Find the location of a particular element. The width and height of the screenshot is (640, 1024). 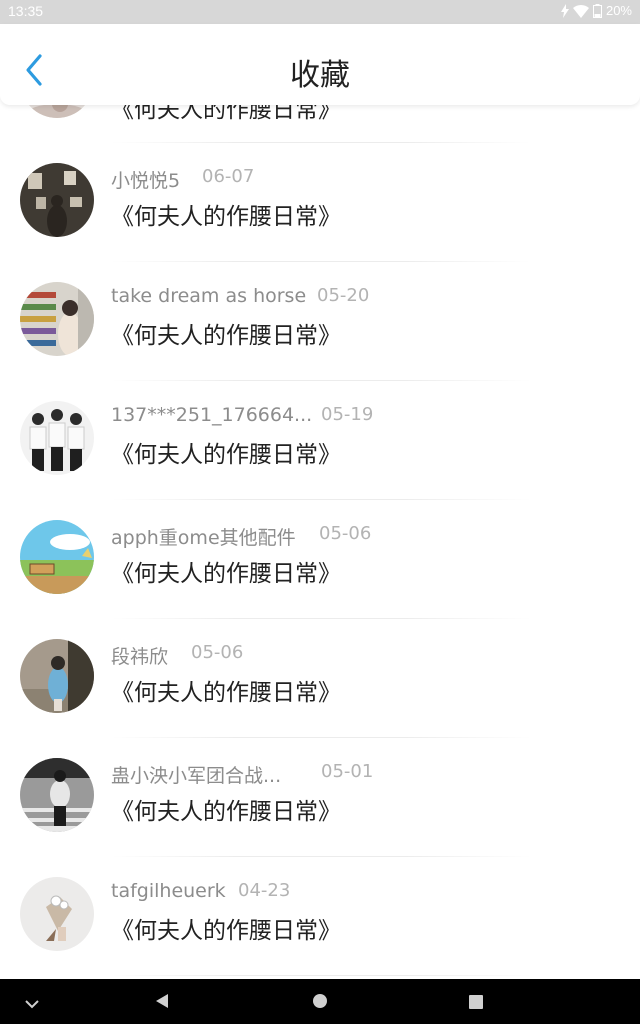

list-item: tafgilheuerk 04-23 《何夫人的作腰日常》 is located at coordinates (320, 916).